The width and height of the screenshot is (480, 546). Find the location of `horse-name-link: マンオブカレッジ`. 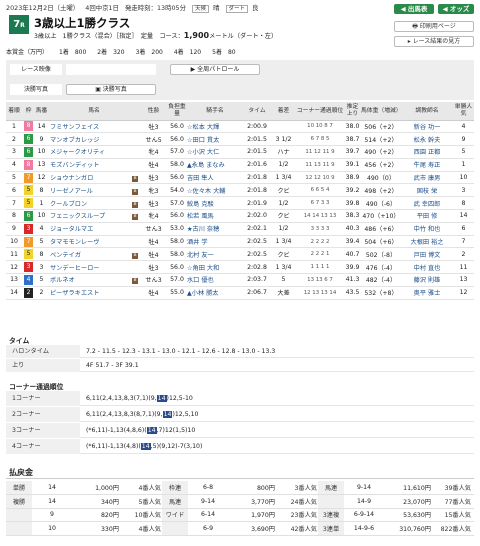

horse-name-link: マンオブカレッジ is located at coordinates (75, 140).